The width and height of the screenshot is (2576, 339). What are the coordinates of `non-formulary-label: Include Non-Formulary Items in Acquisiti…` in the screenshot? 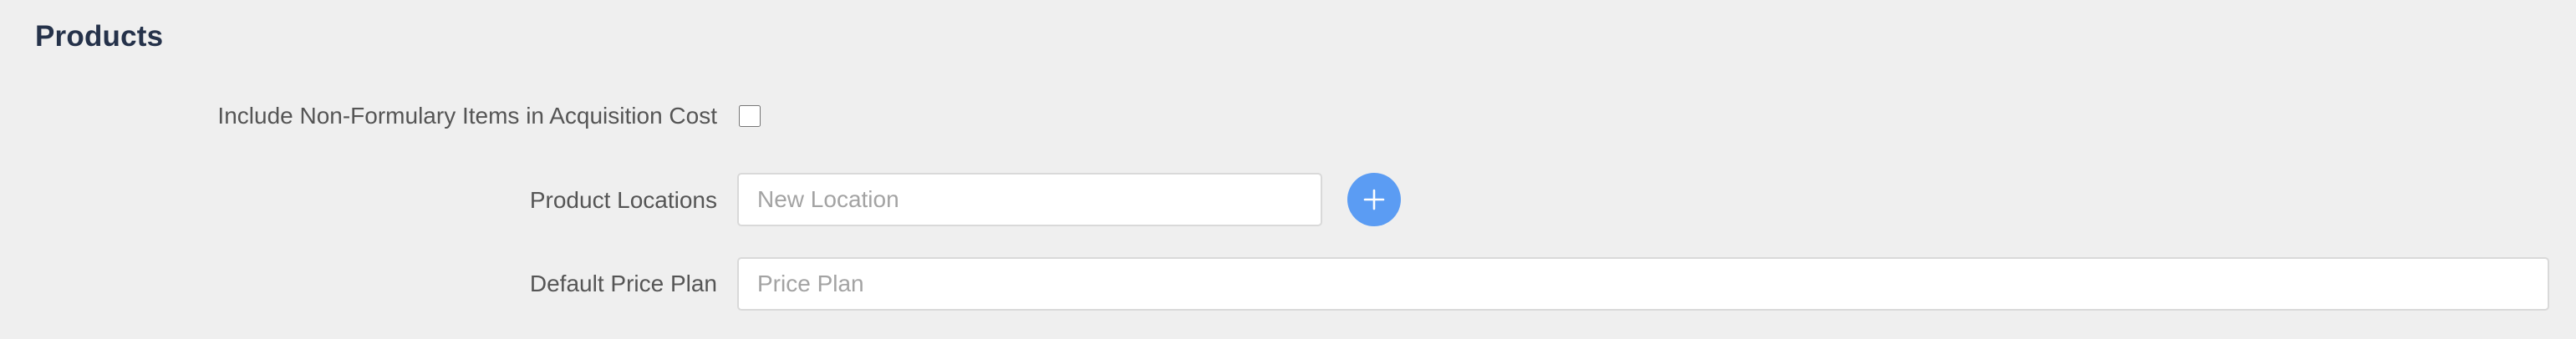 It's located at (467, 116).